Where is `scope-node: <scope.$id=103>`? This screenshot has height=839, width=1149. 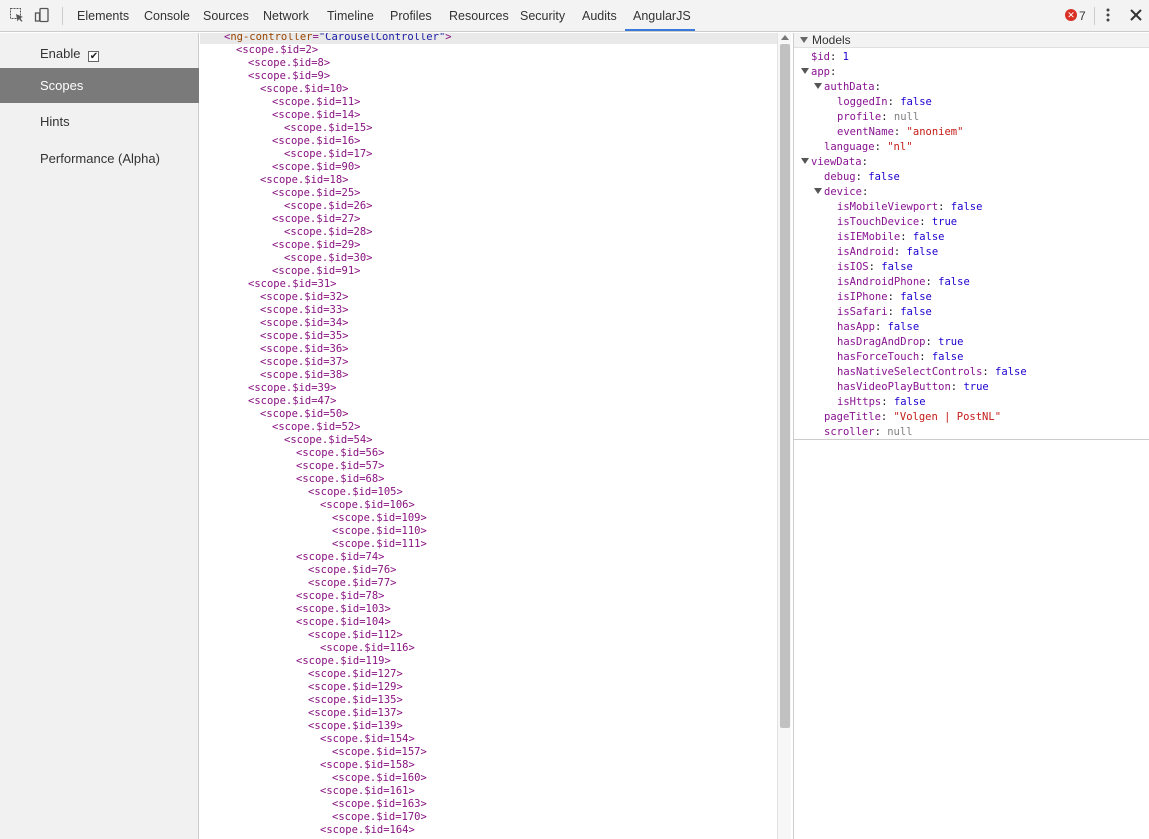
scope-node: <scope.$id=103> is located at coordinates (343, 609).